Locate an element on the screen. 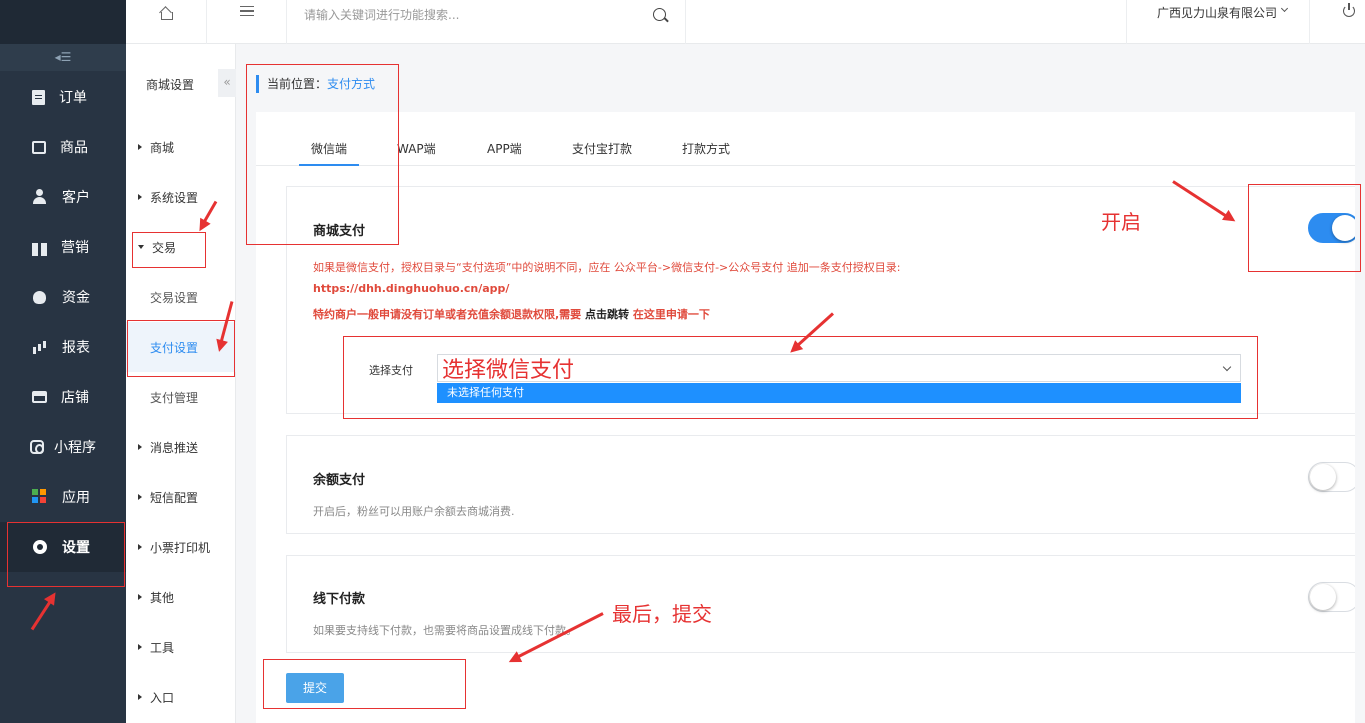 The image size is (1365, 723). document-icon is located at coordinates (38, 97).